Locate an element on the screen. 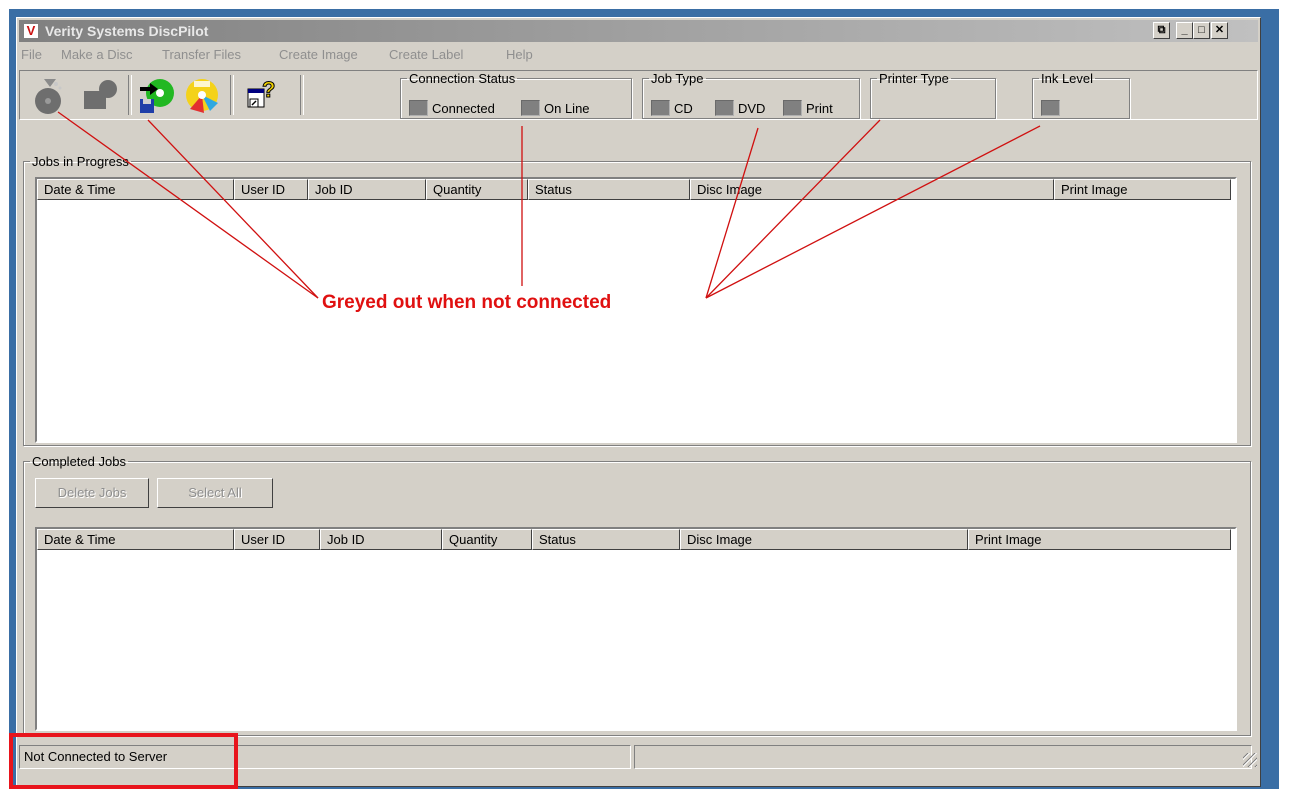  connected-led is located at coordinates (418, 108).